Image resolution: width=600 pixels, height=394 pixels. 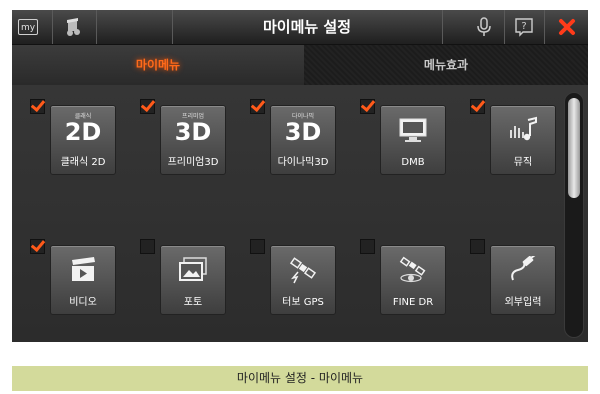 What do you see at coordinates (413, 302) in the screenshot?
I see `tile-label: FINE DR` at bounding box center [413, 302].